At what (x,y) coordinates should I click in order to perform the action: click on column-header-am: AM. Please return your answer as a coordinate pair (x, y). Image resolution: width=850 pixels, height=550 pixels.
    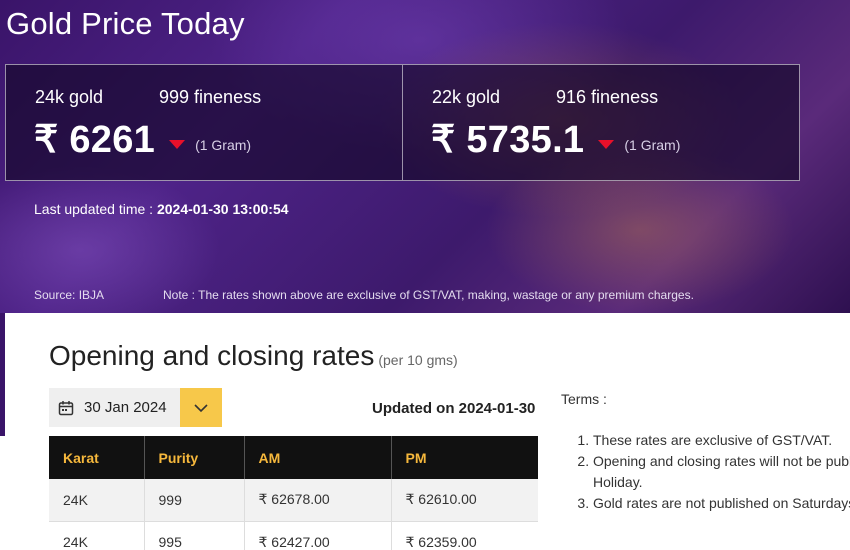
    Looking at the image, I should click on (318, 457).